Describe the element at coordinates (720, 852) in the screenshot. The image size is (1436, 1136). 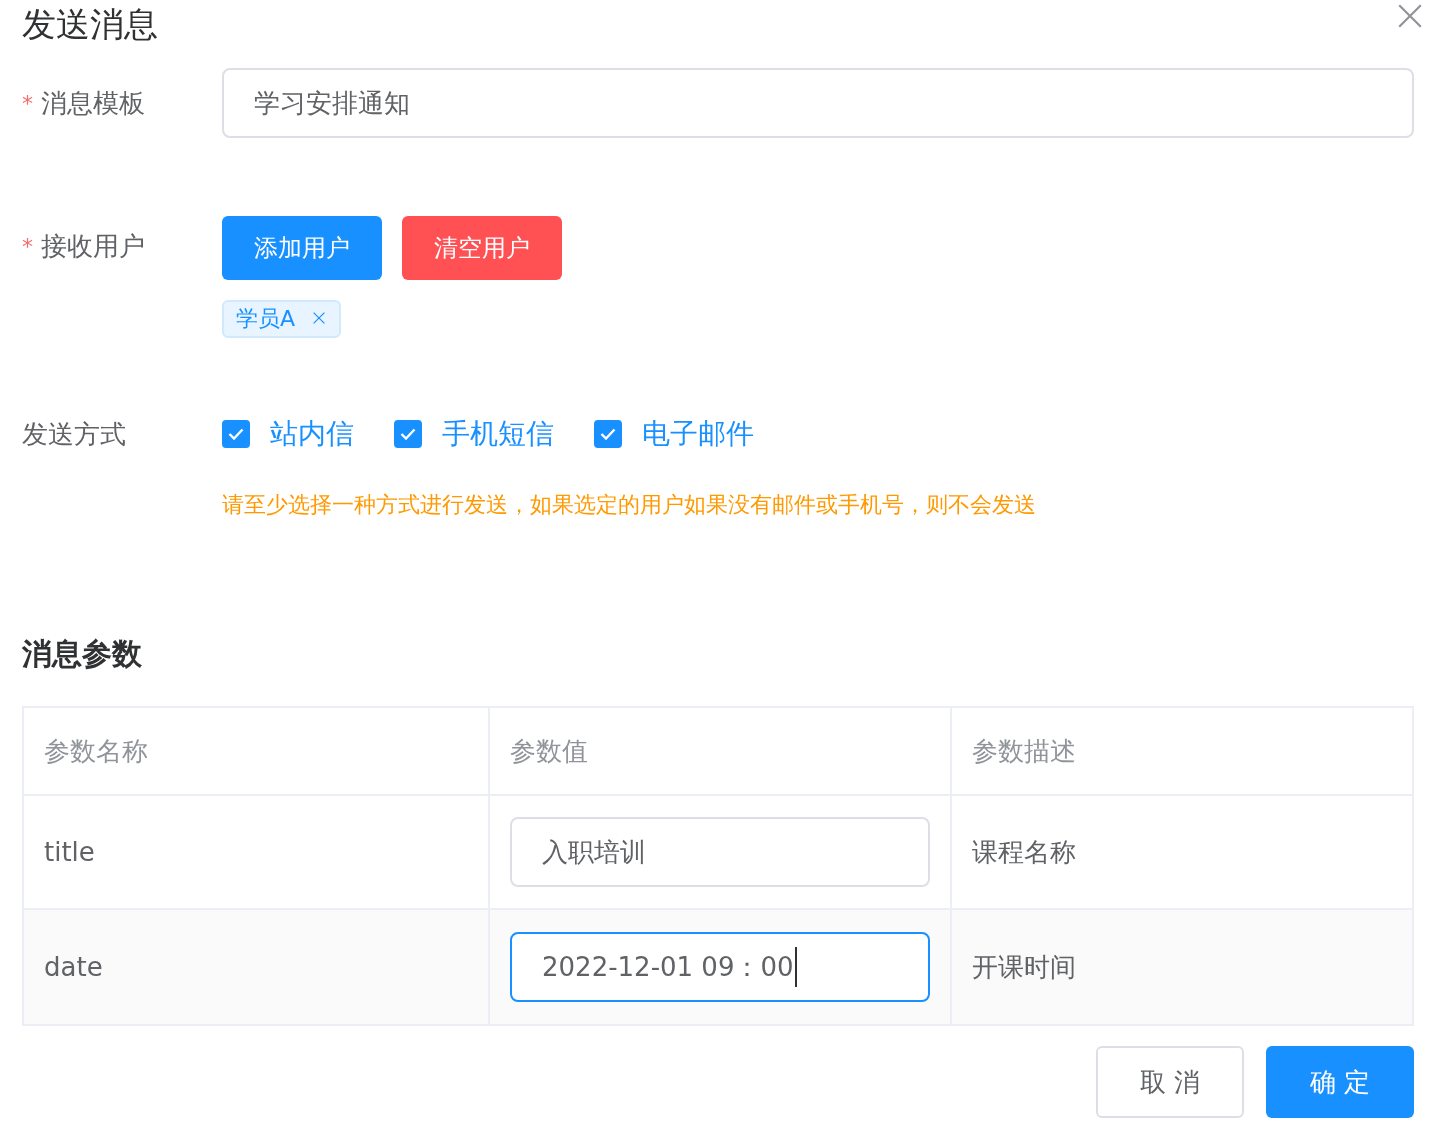
I see `param-value-field: 入职培训` at that location.